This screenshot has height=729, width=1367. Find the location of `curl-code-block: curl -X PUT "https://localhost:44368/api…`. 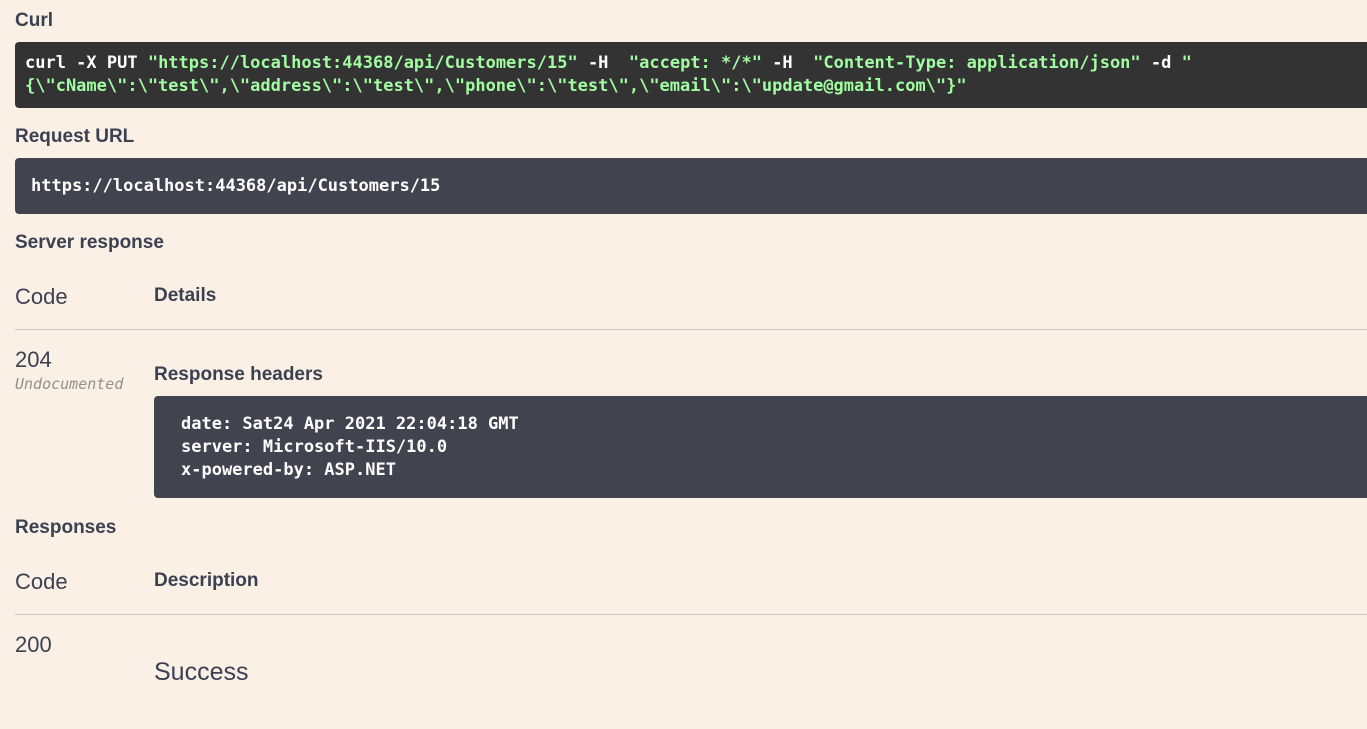

curl-code-block: curl -X PUT "https://localhost:44368/api… is located at coordinates (691, 75).